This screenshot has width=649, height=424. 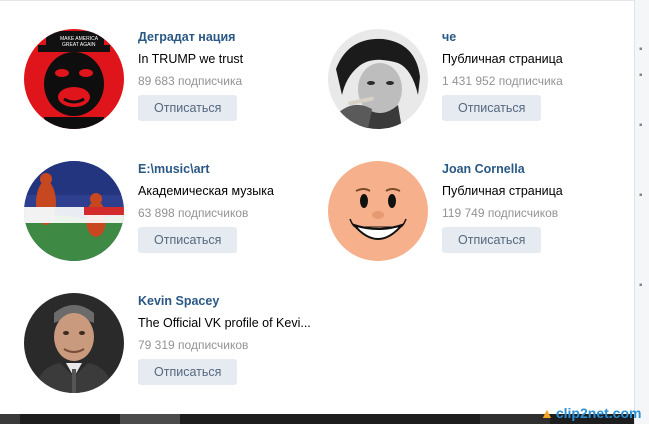 I want to click on community-title-link: Деградат нация, so click(x=226, y=37).